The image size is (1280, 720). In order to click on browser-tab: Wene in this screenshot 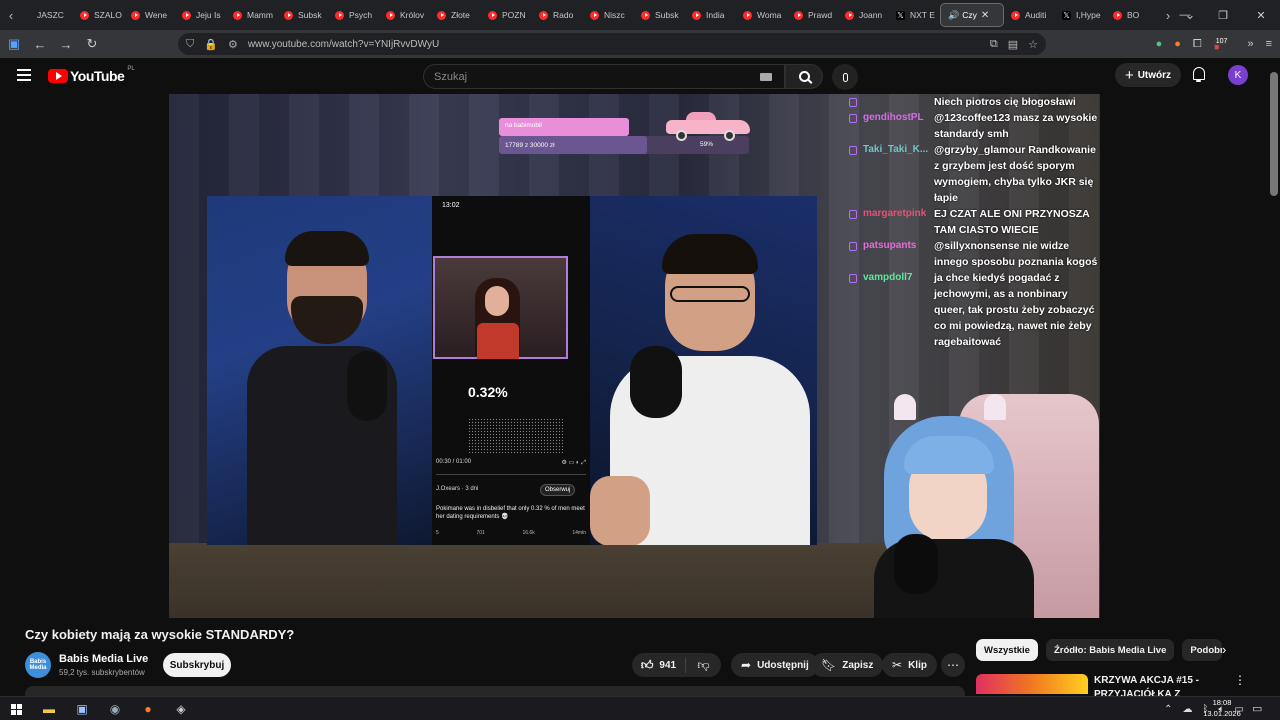, I will do `click(149, 15)`.